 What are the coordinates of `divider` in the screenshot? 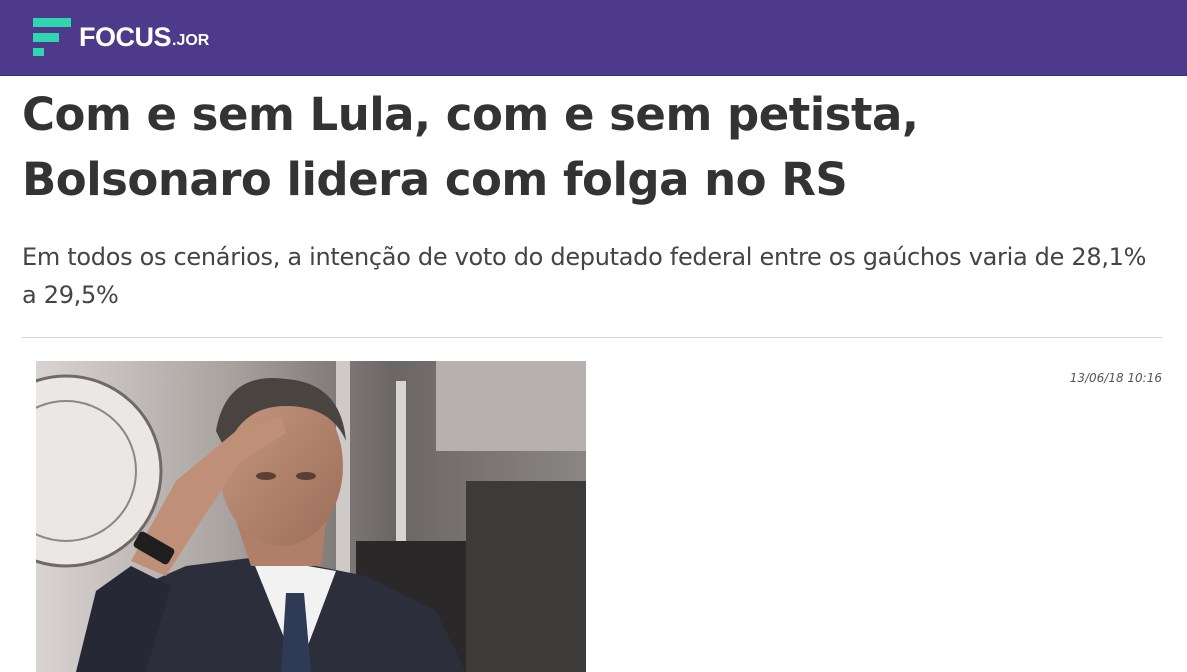 It's located at (592, 337).